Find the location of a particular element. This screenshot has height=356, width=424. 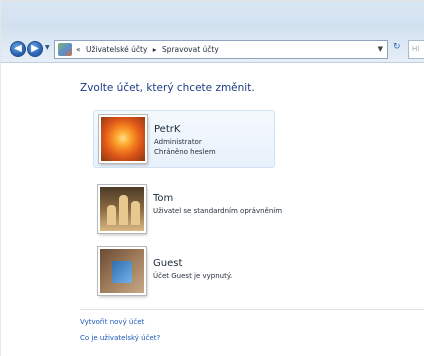

back-arrow-icon: ◀ is located at coordinates (18, 48).